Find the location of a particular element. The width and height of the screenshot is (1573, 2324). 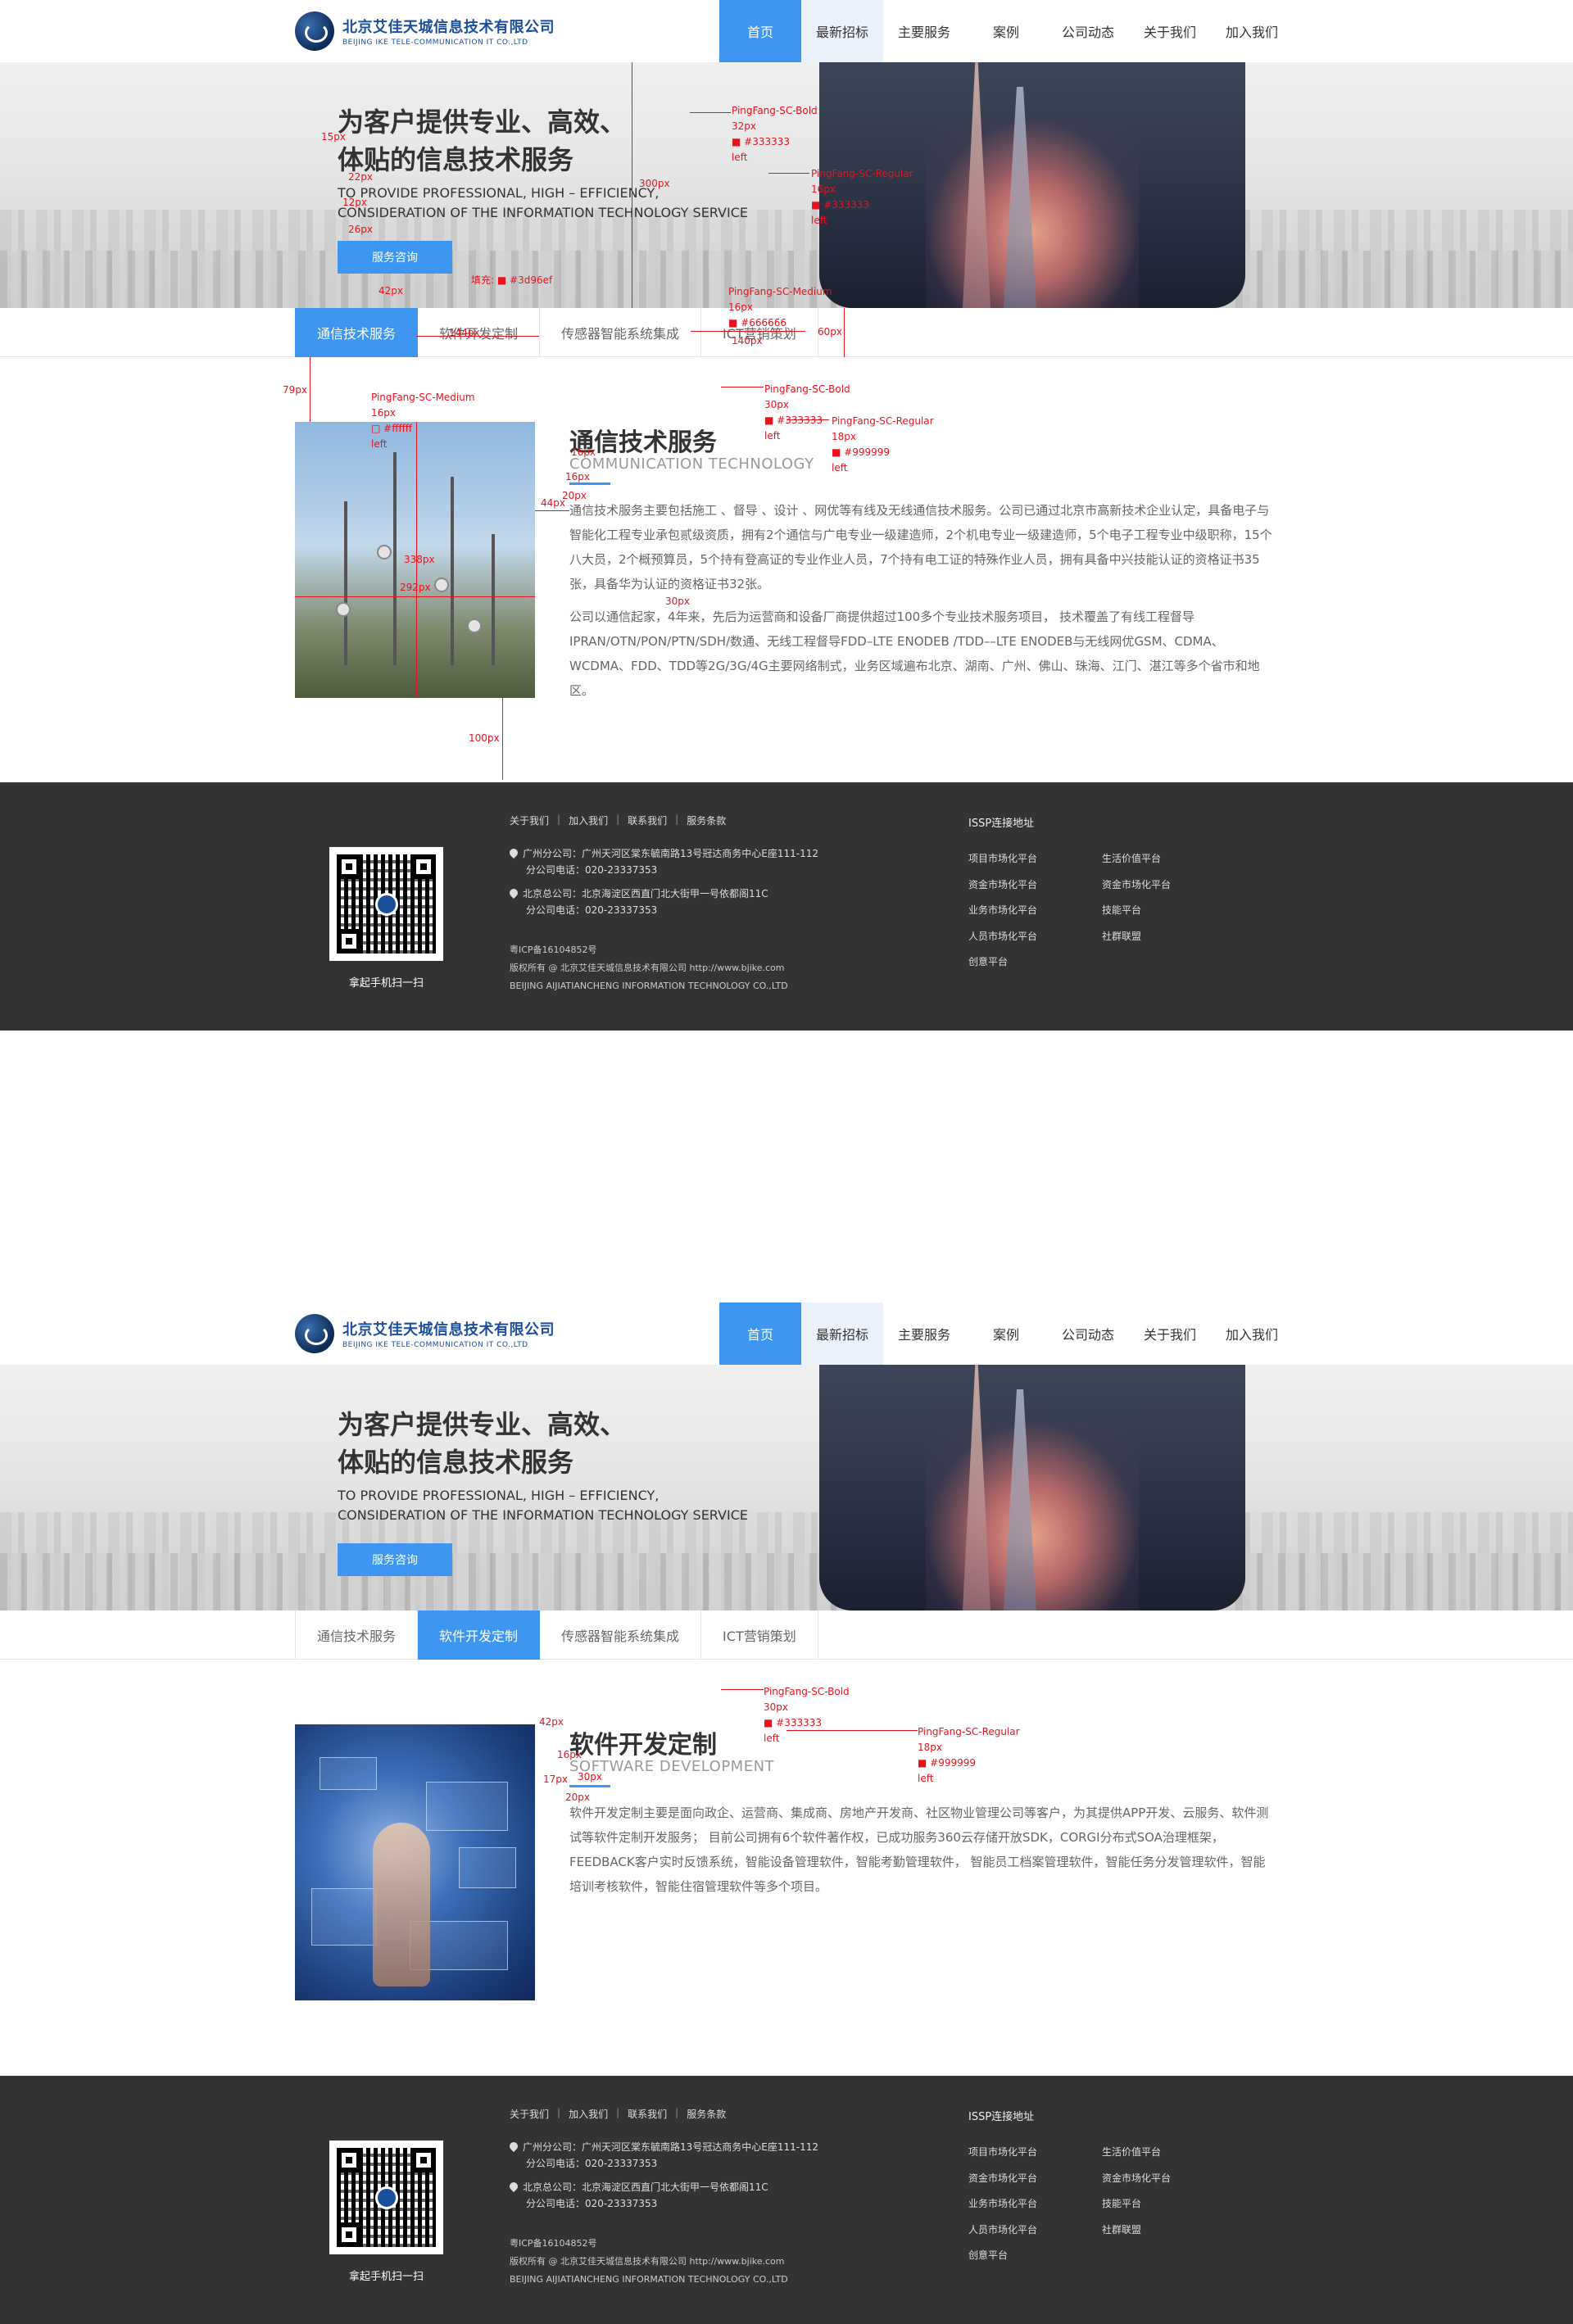

font-annotation-section-en: PingFang-SC-Regular 18px ■ #999999 left is located at coordinates (883, 444).